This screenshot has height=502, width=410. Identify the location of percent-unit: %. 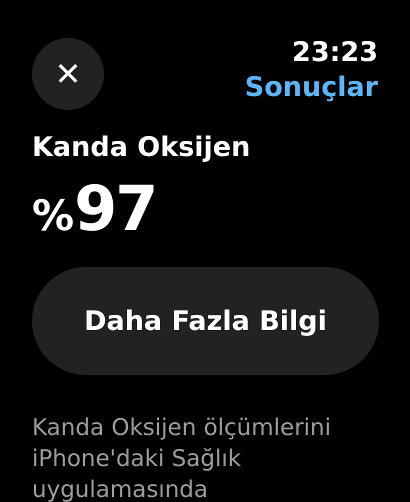
(53, 216).